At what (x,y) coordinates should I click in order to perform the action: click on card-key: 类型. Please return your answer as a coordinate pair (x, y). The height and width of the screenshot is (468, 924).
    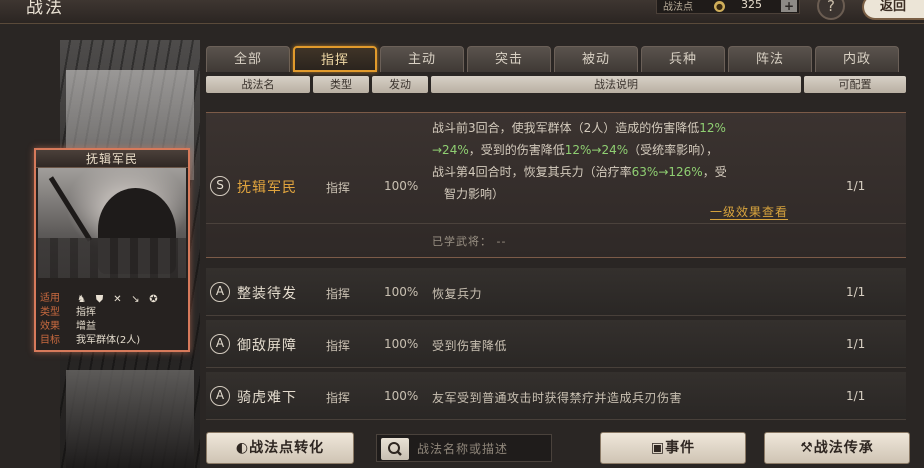
    Looking at the image, I should click on (50, 312).